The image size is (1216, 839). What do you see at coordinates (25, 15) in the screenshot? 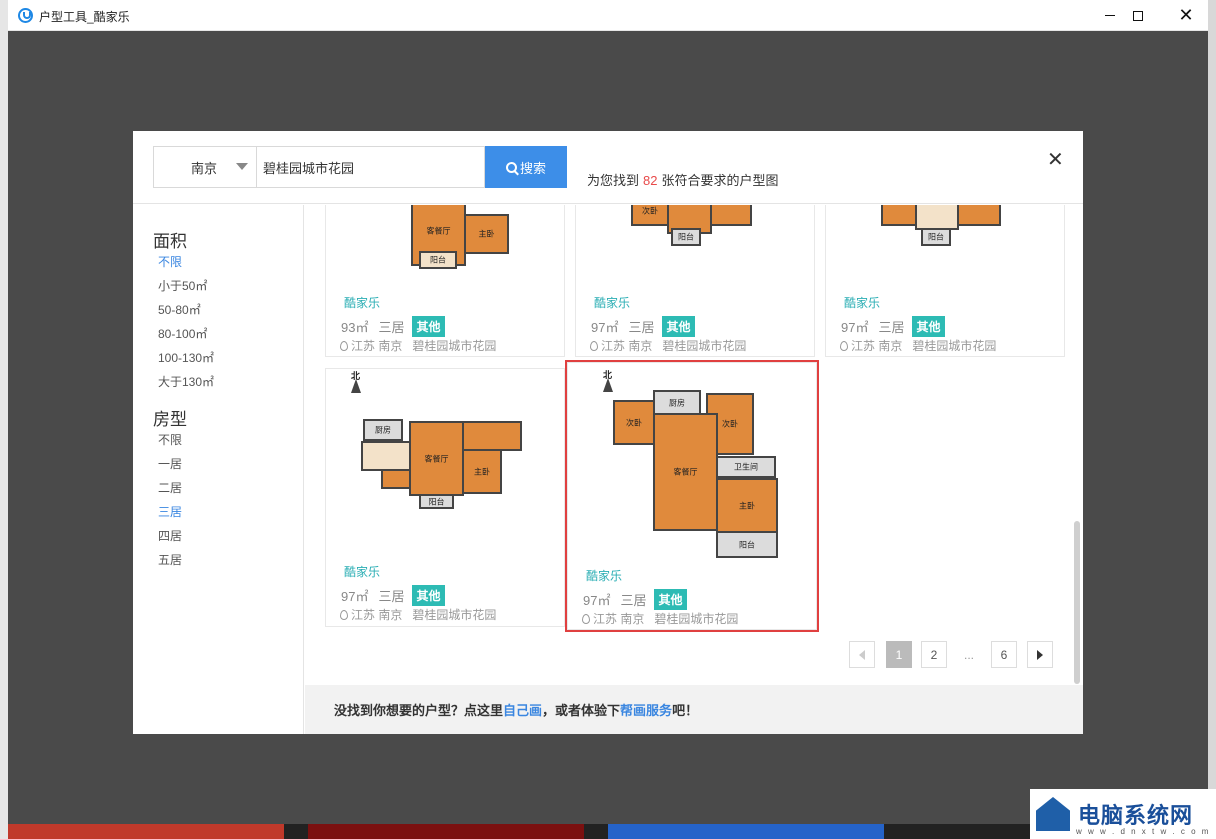
I see `app-logo-icon` at bounding box center [25, 15].